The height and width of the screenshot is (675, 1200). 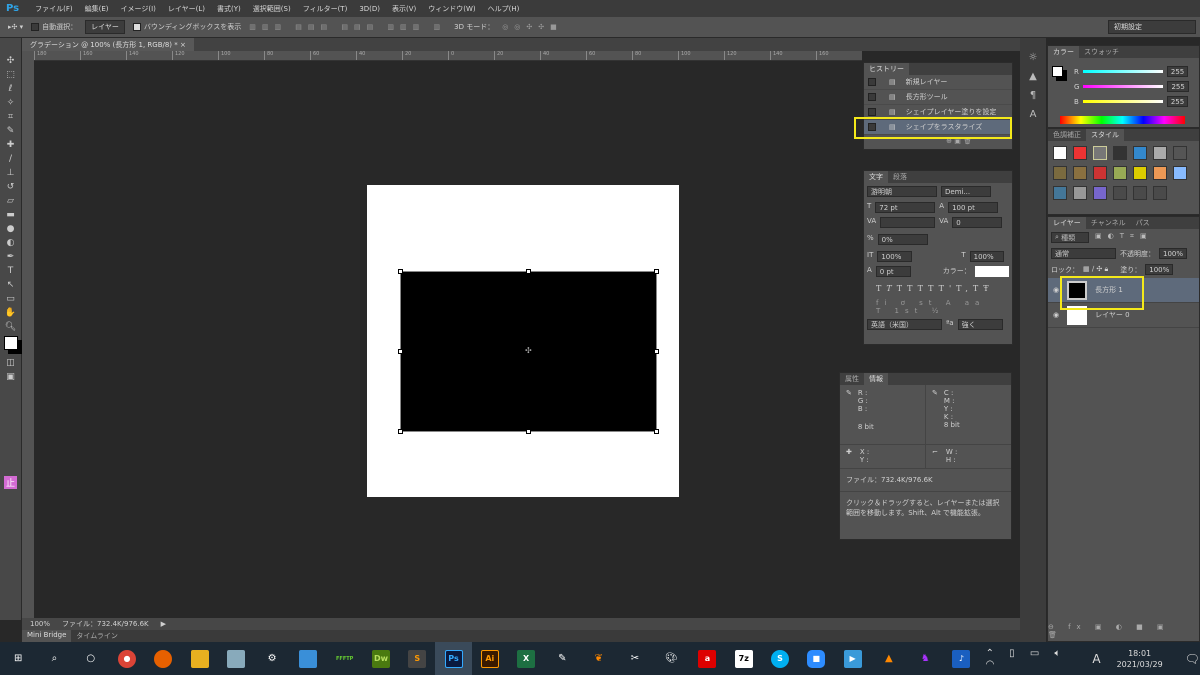 What do you see at coordinates (1122, 71) in the screenshot?
I see `red-slider` at bounding box center [1122, 71].